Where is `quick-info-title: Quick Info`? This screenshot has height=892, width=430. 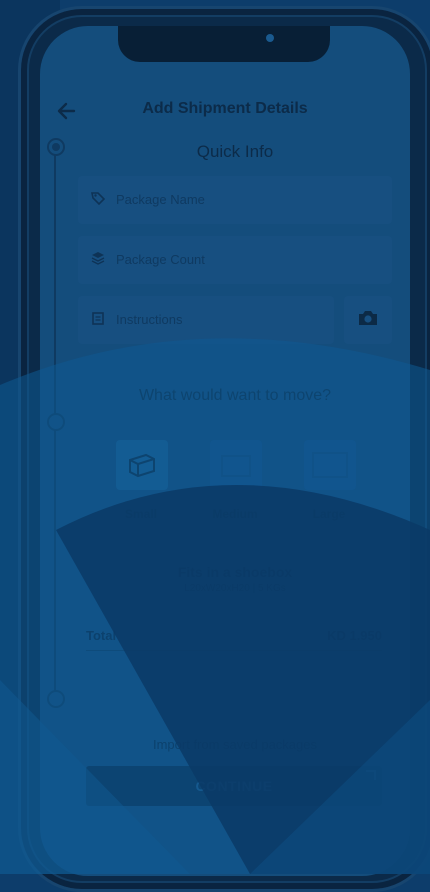
quick-info-title: Quick Info is located at coordinates (235, 151).